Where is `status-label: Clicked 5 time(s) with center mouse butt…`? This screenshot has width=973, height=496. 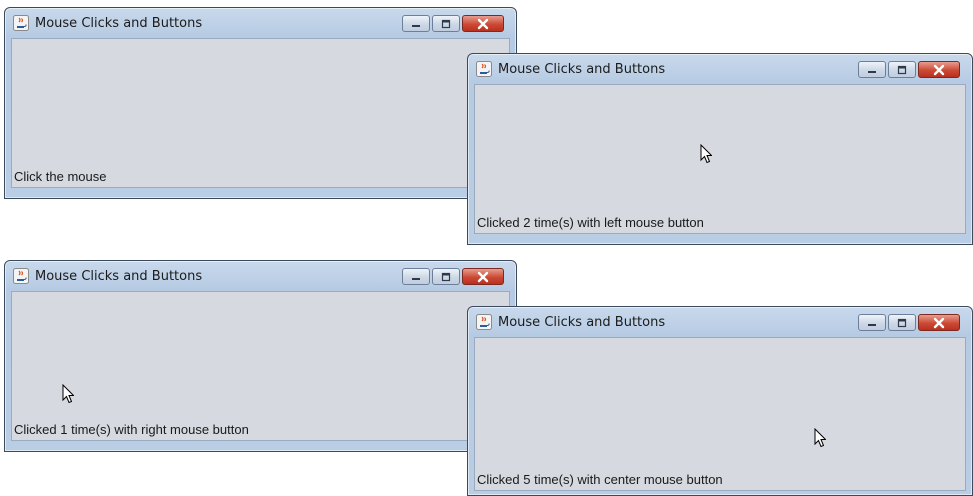 status-label: Clicked 5 time(s) with center mouse butt… is located at coordinates (600, 479).